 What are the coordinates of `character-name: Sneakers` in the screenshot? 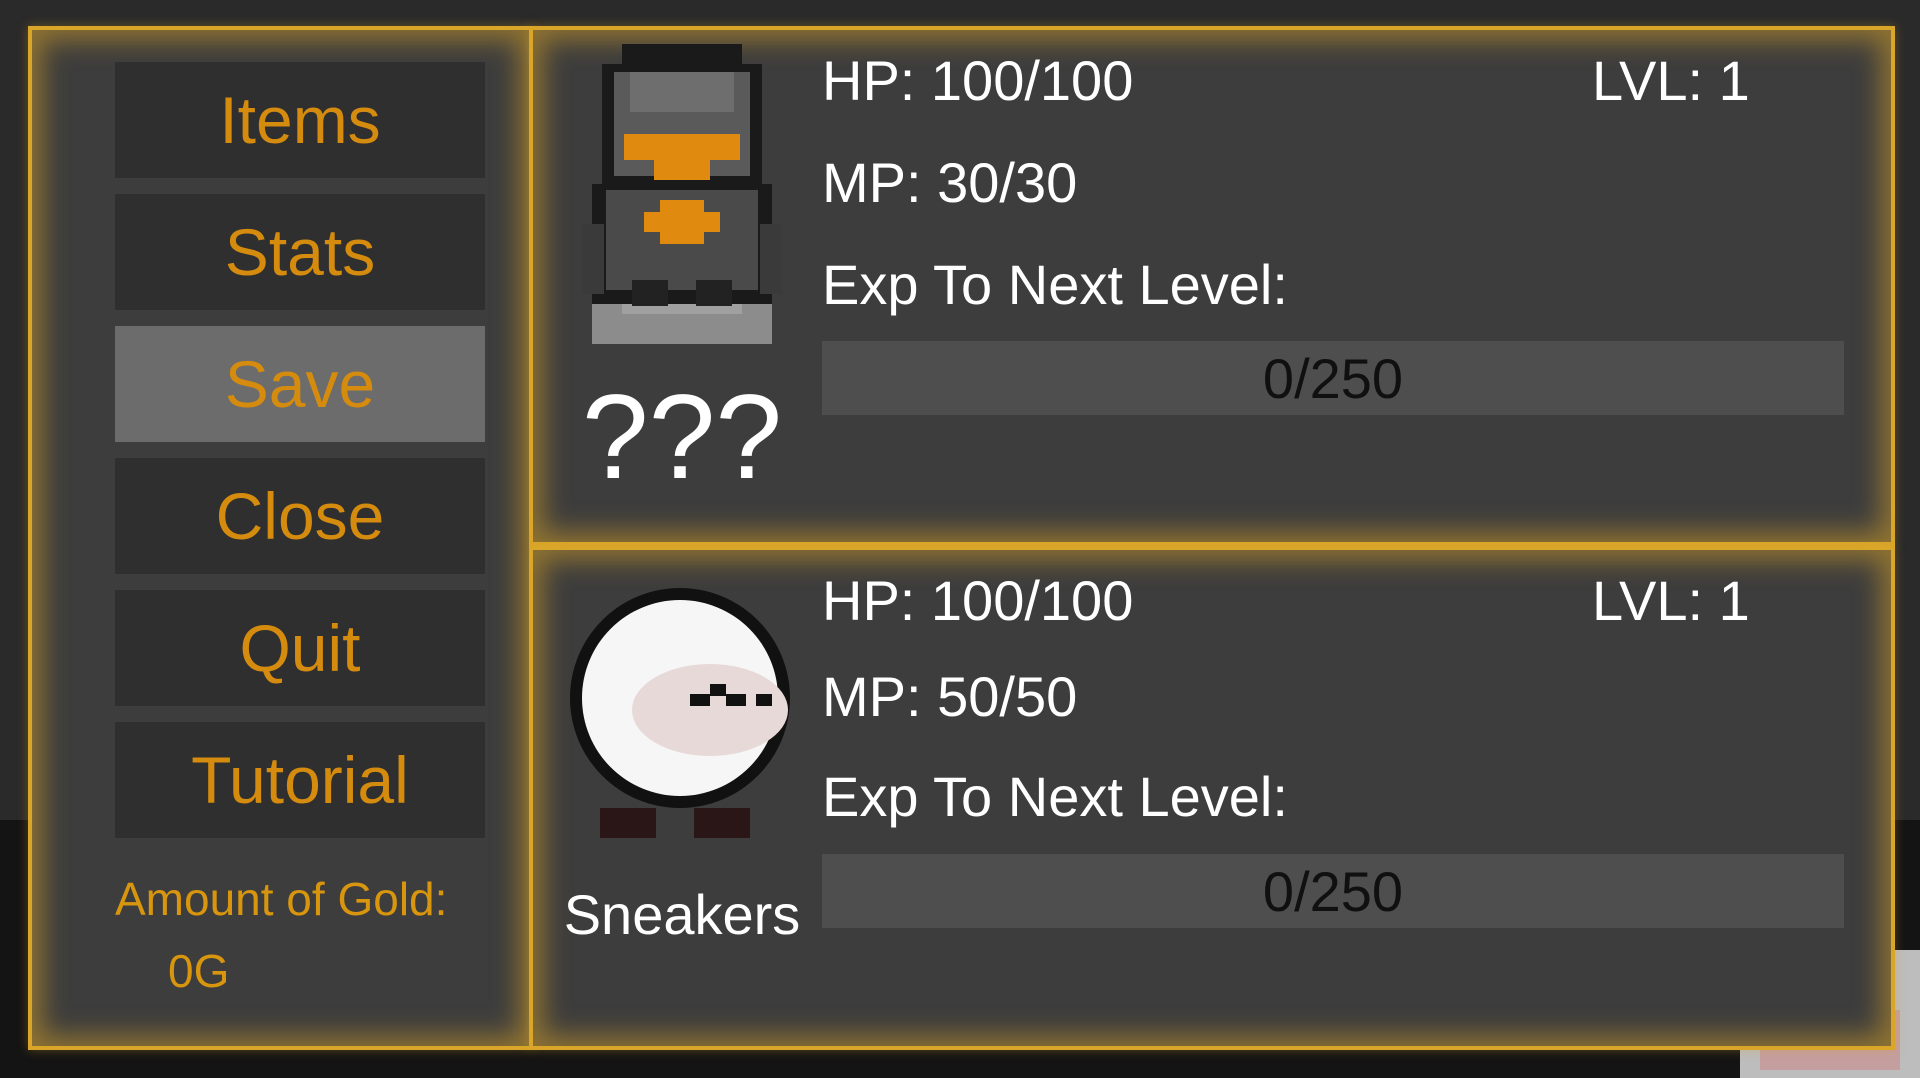 It's located at (682, 914).